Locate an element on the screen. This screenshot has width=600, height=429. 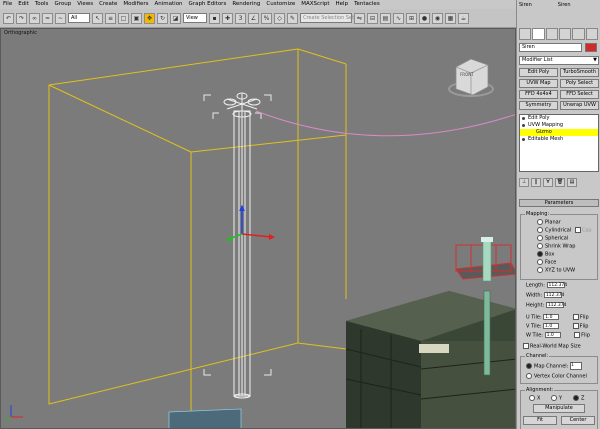
radio-box: Box is located at coordinates (545, 254).